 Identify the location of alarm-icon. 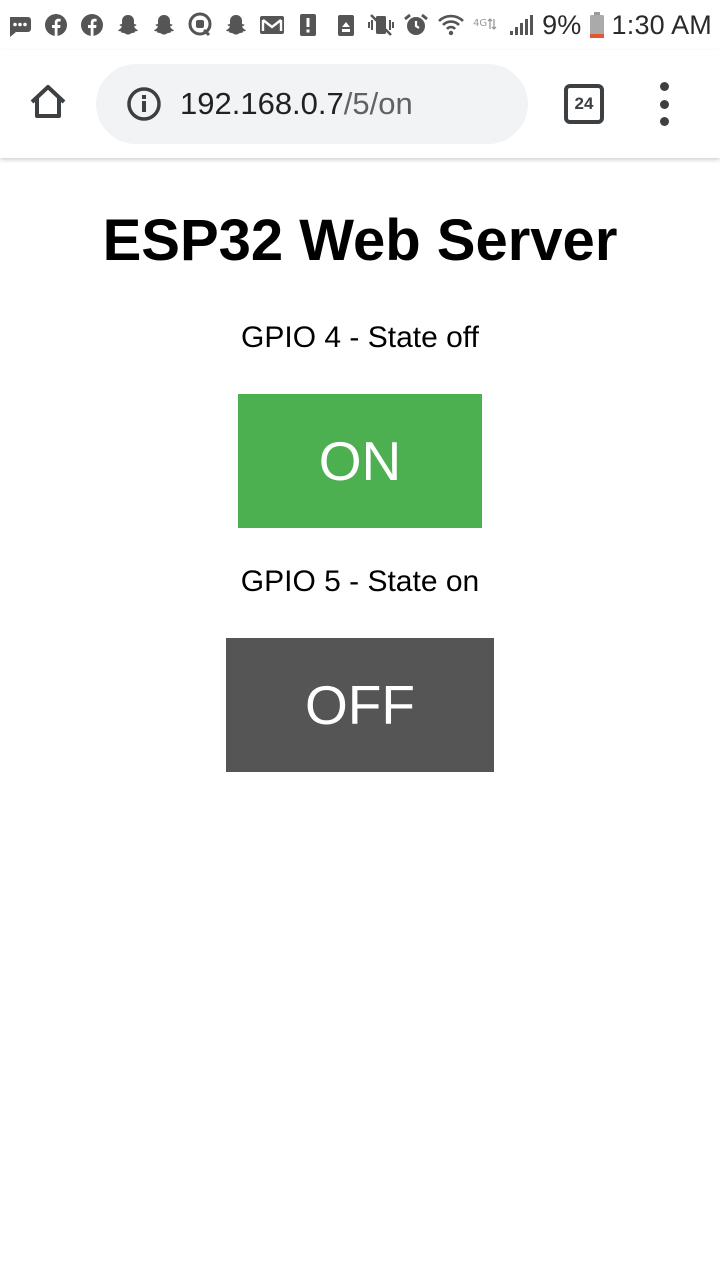
(416, 25).